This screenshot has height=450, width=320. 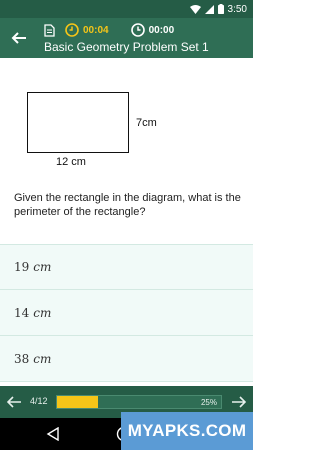 What do you see at coordinates (208, 402) in the screenshot?
I see `progress-percent: 25%` at bounding box center [208, 402].